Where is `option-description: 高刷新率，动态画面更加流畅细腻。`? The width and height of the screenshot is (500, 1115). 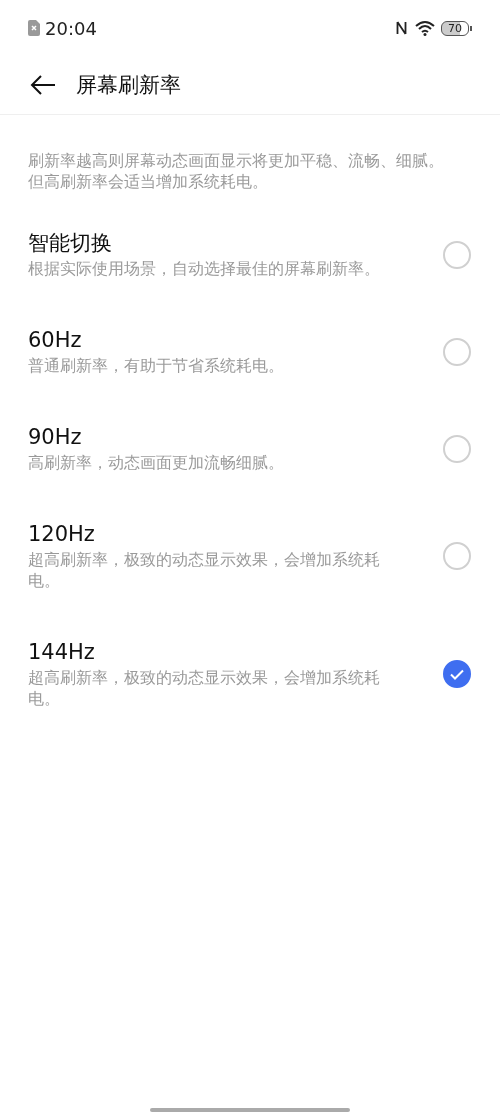
option-description: 高刷新率，动态画面更加流畅细腻。 is located at coordinates (156, 462).